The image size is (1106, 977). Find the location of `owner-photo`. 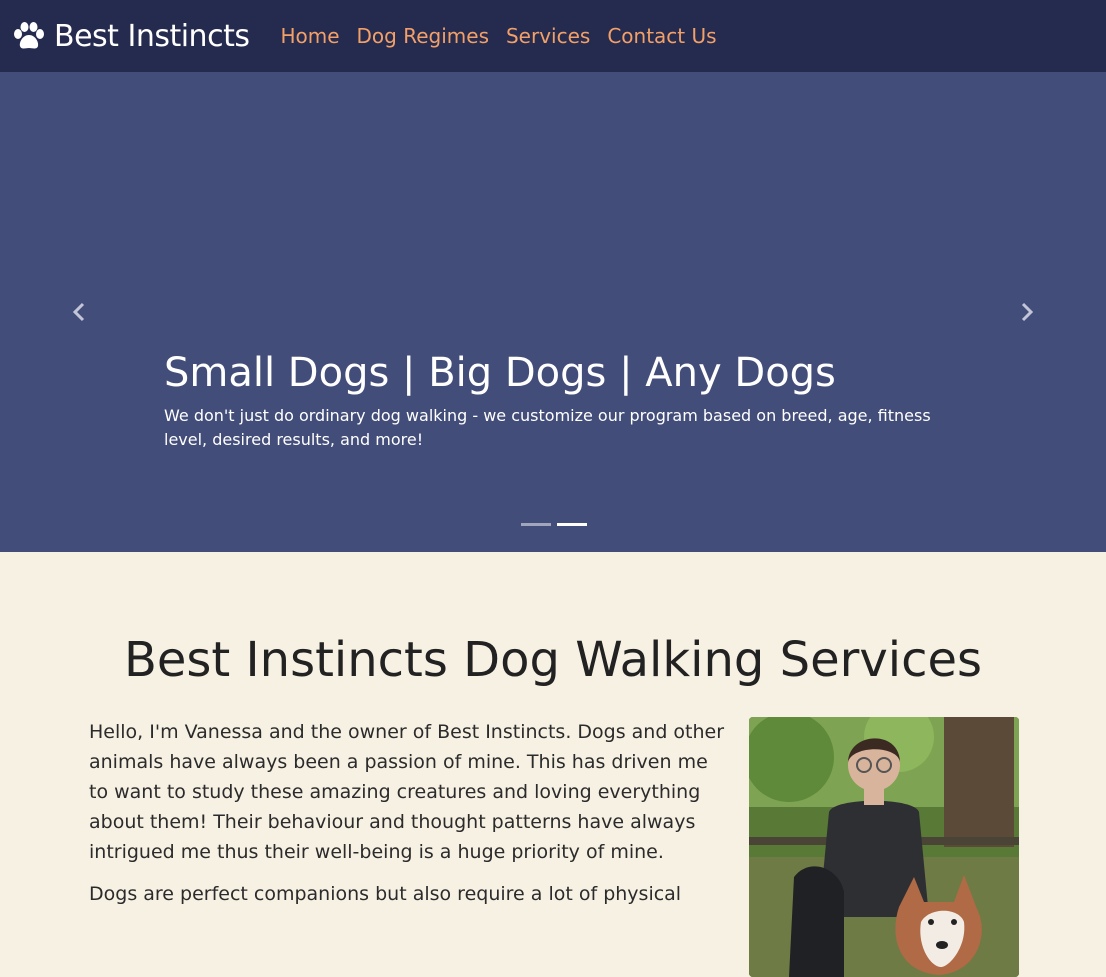

owner-photo is located at coordinates (884, 847).